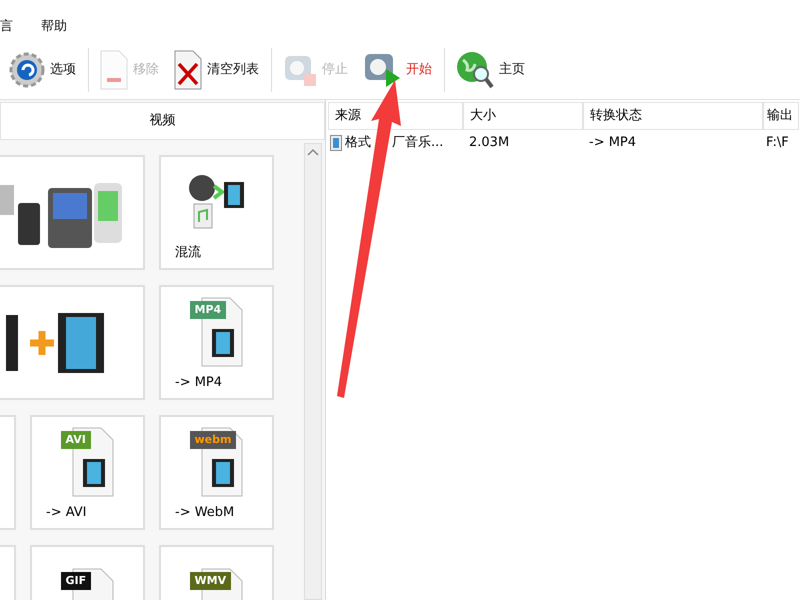 Image resolution: width=800 pixels, height=600 pixels. I want to click on panel-header: 视频, so click(162, 121).